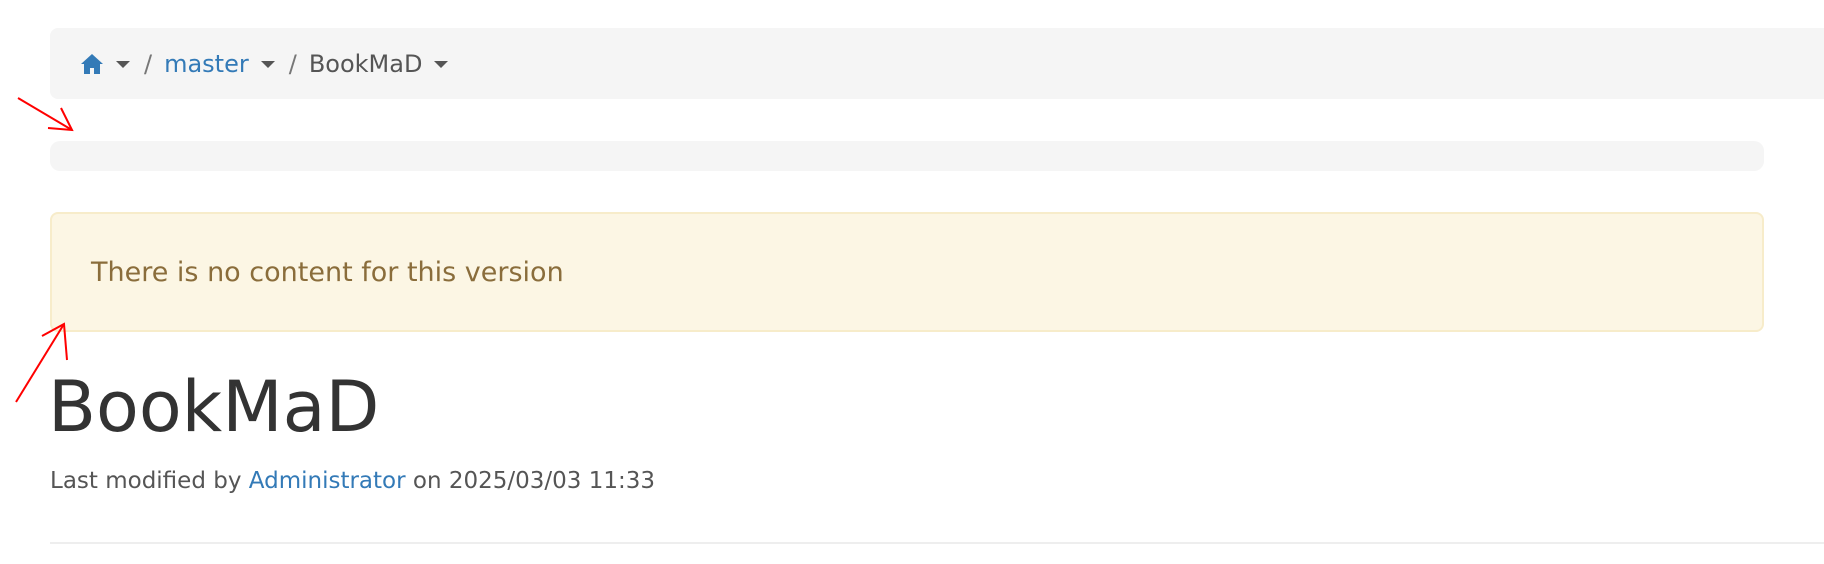 This screenshot has height=564, width=1824. What do you see at coordinates (427, 481) in the screenshot?
I see `meta-middle: on` at bounding box center [427, 481].